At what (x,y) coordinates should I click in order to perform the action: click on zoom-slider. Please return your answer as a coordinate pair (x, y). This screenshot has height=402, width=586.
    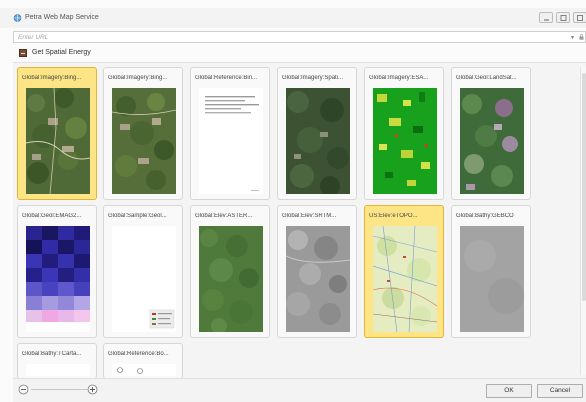
    Looking at the image, I should click on (59, 389).